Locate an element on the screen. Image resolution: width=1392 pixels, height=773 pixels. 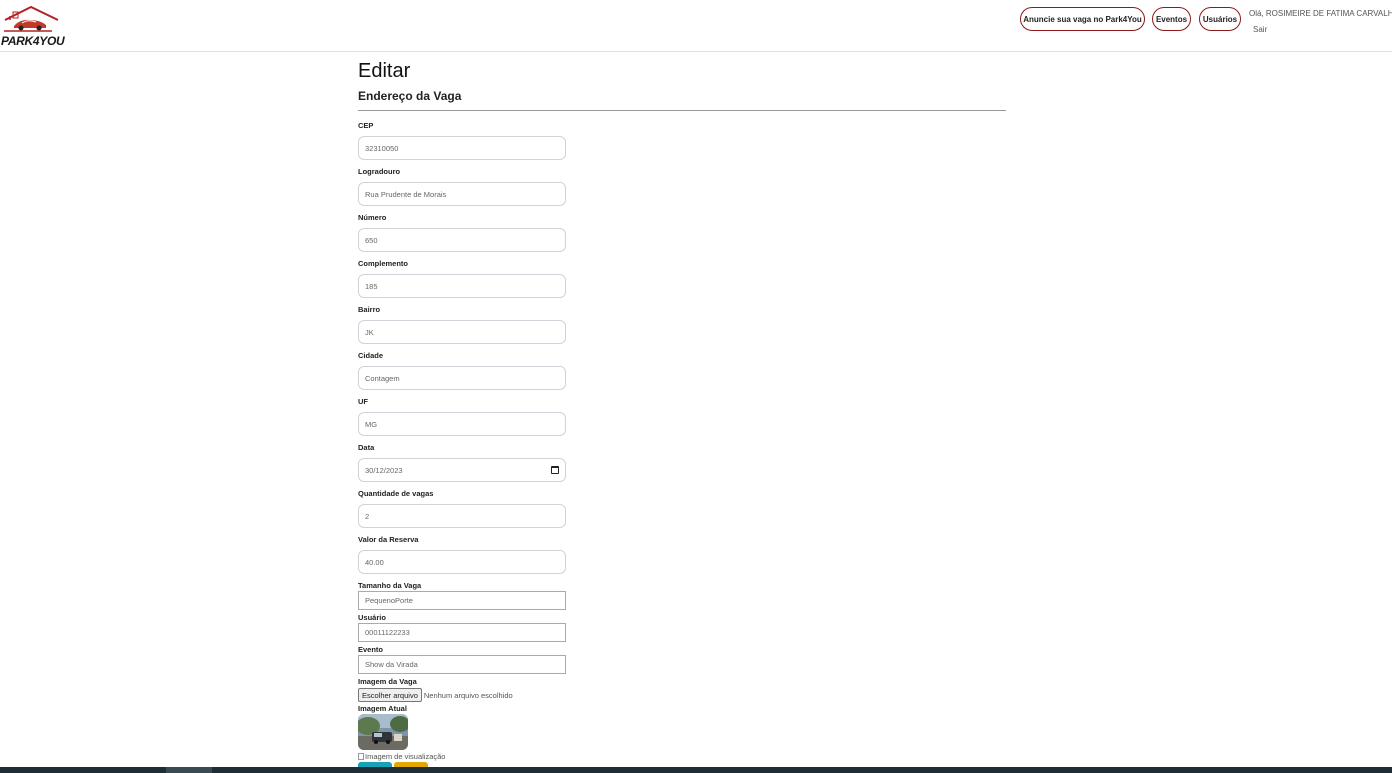
cep-label: CEP is located at coordinates (366, 125).